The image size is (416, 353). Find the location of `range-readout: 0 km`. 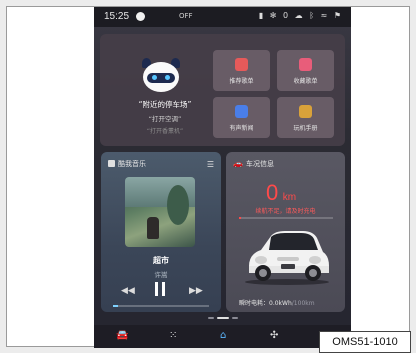

range-readout: 0 km is located at coordinates (281, 193).